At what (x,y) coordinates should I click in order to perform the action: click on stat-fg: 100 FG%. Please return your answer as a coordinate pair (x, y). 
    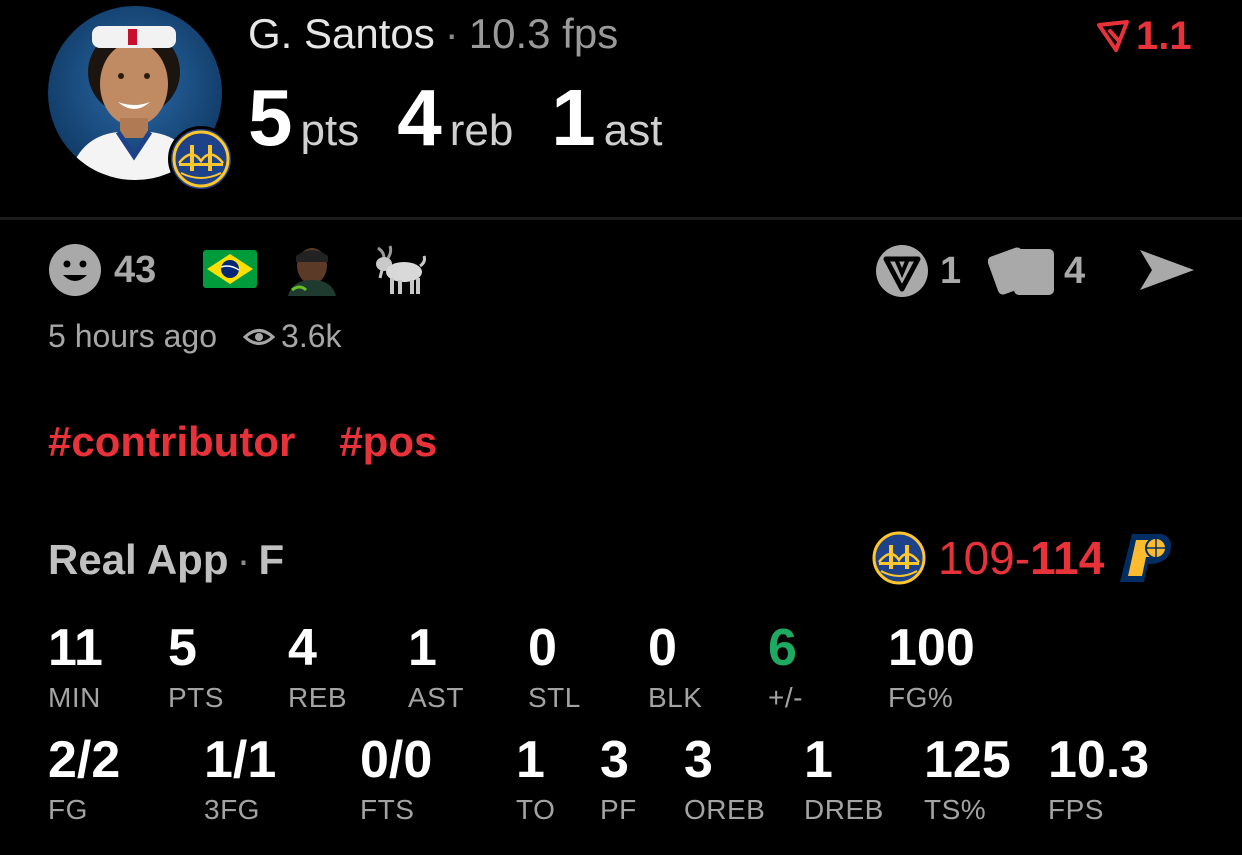
    Looking at the image, I should click on (931, 668).